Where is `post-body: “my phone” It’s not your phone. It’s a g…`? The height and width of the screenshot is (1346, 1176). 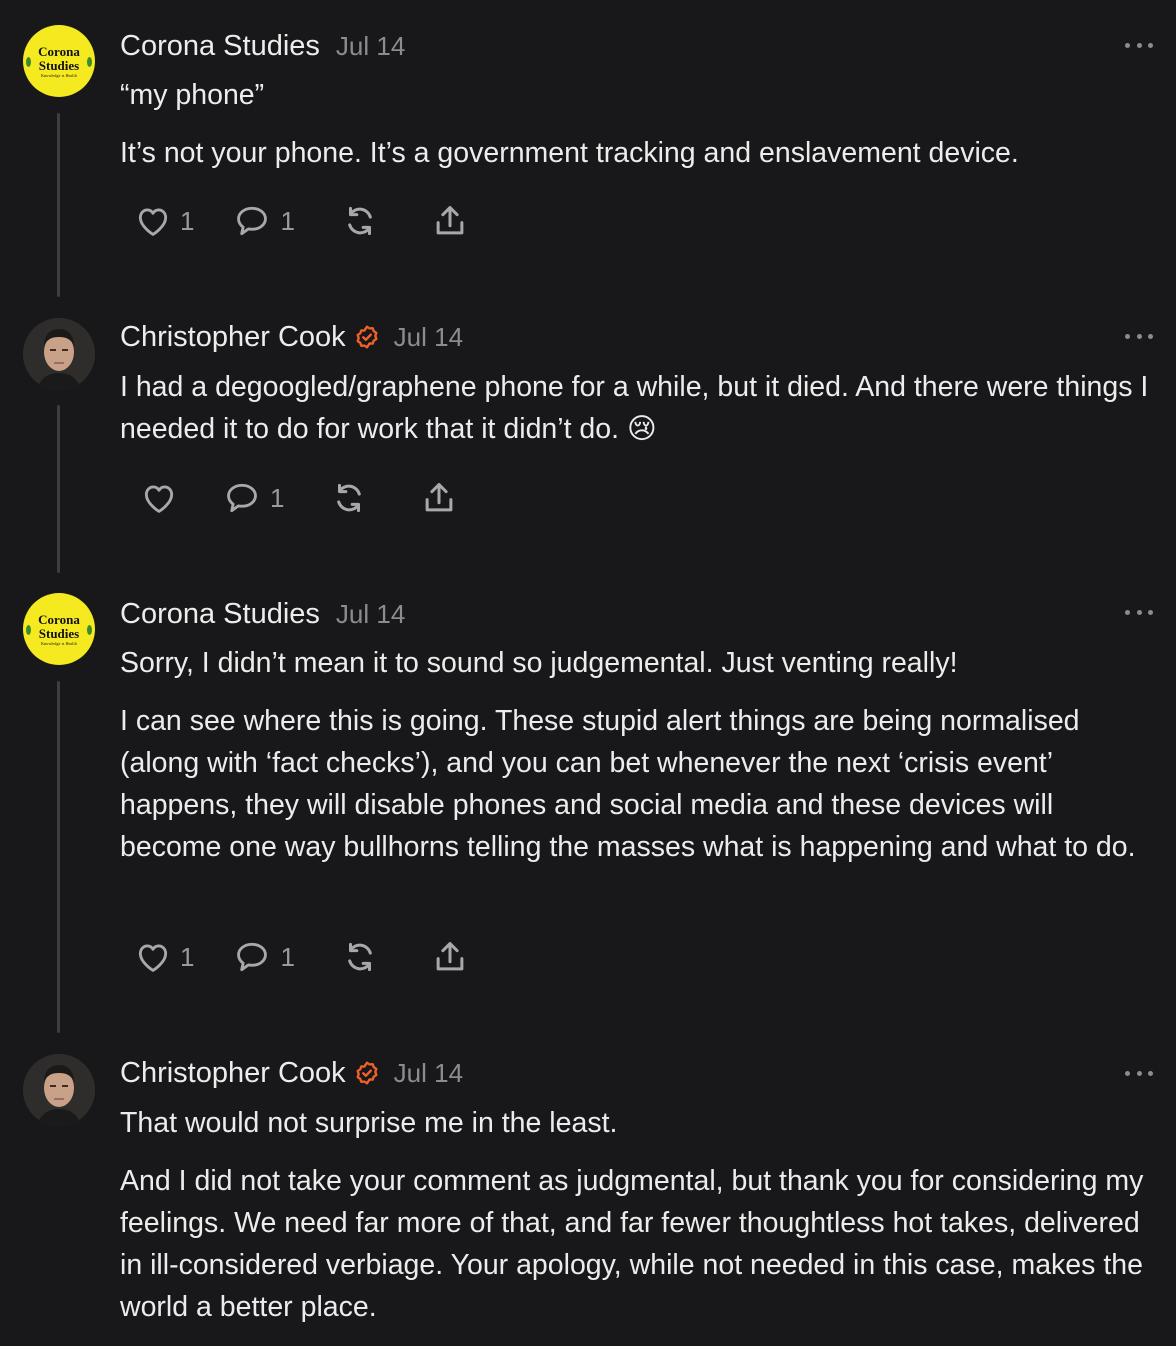 post-body: “my phone” It’s not your phone. It’s a g… is located at coordinates (640, 132).